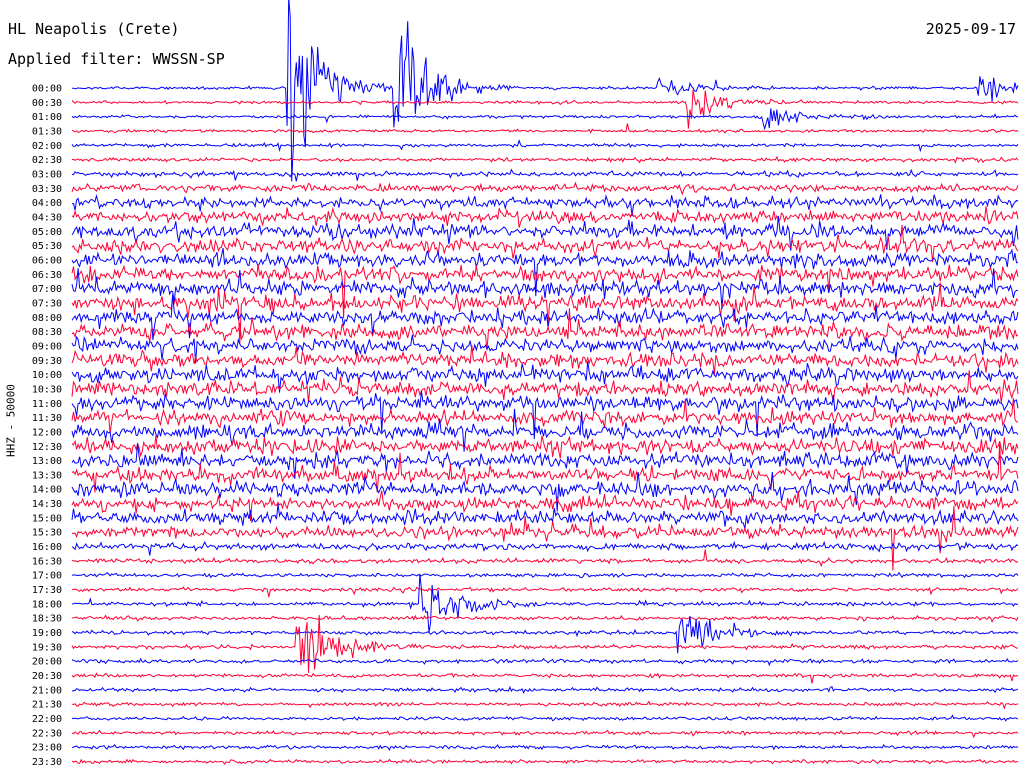 Image resolution: width=1024 pixels, height=780 pixels. Describe the element at coordinates (47, 389) in the screenshot. I see `time-label-1030: 10:30` at that location.